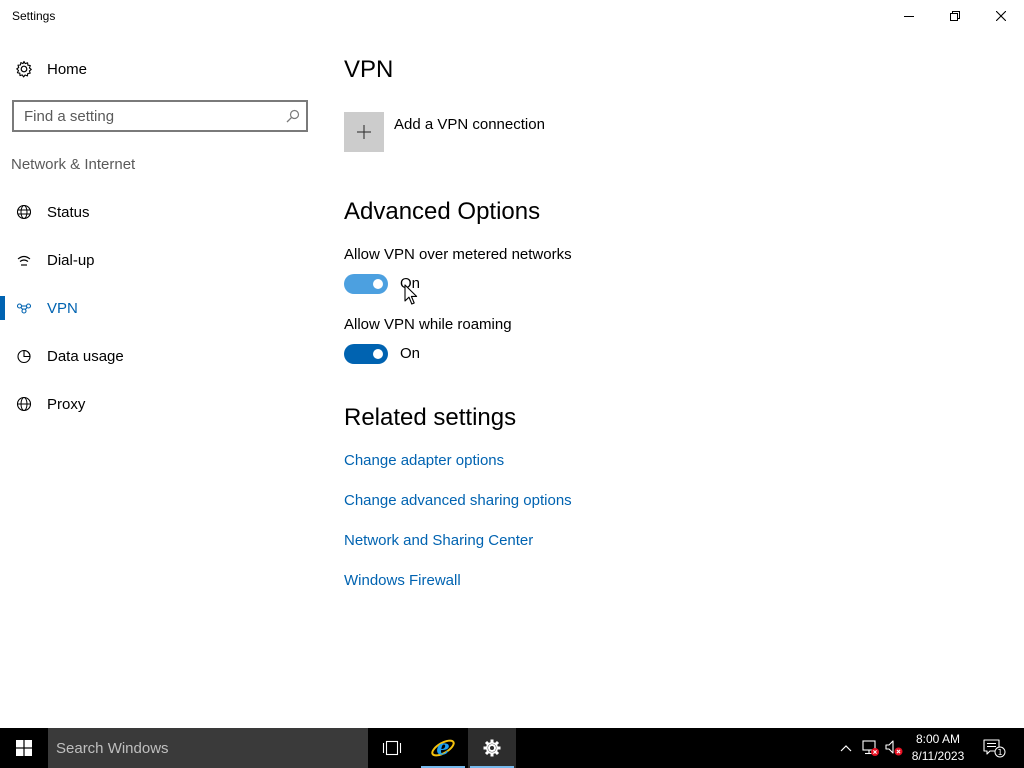 The image size is (1024, 768). I want to click on roaming-toggle, so click(366, 354).